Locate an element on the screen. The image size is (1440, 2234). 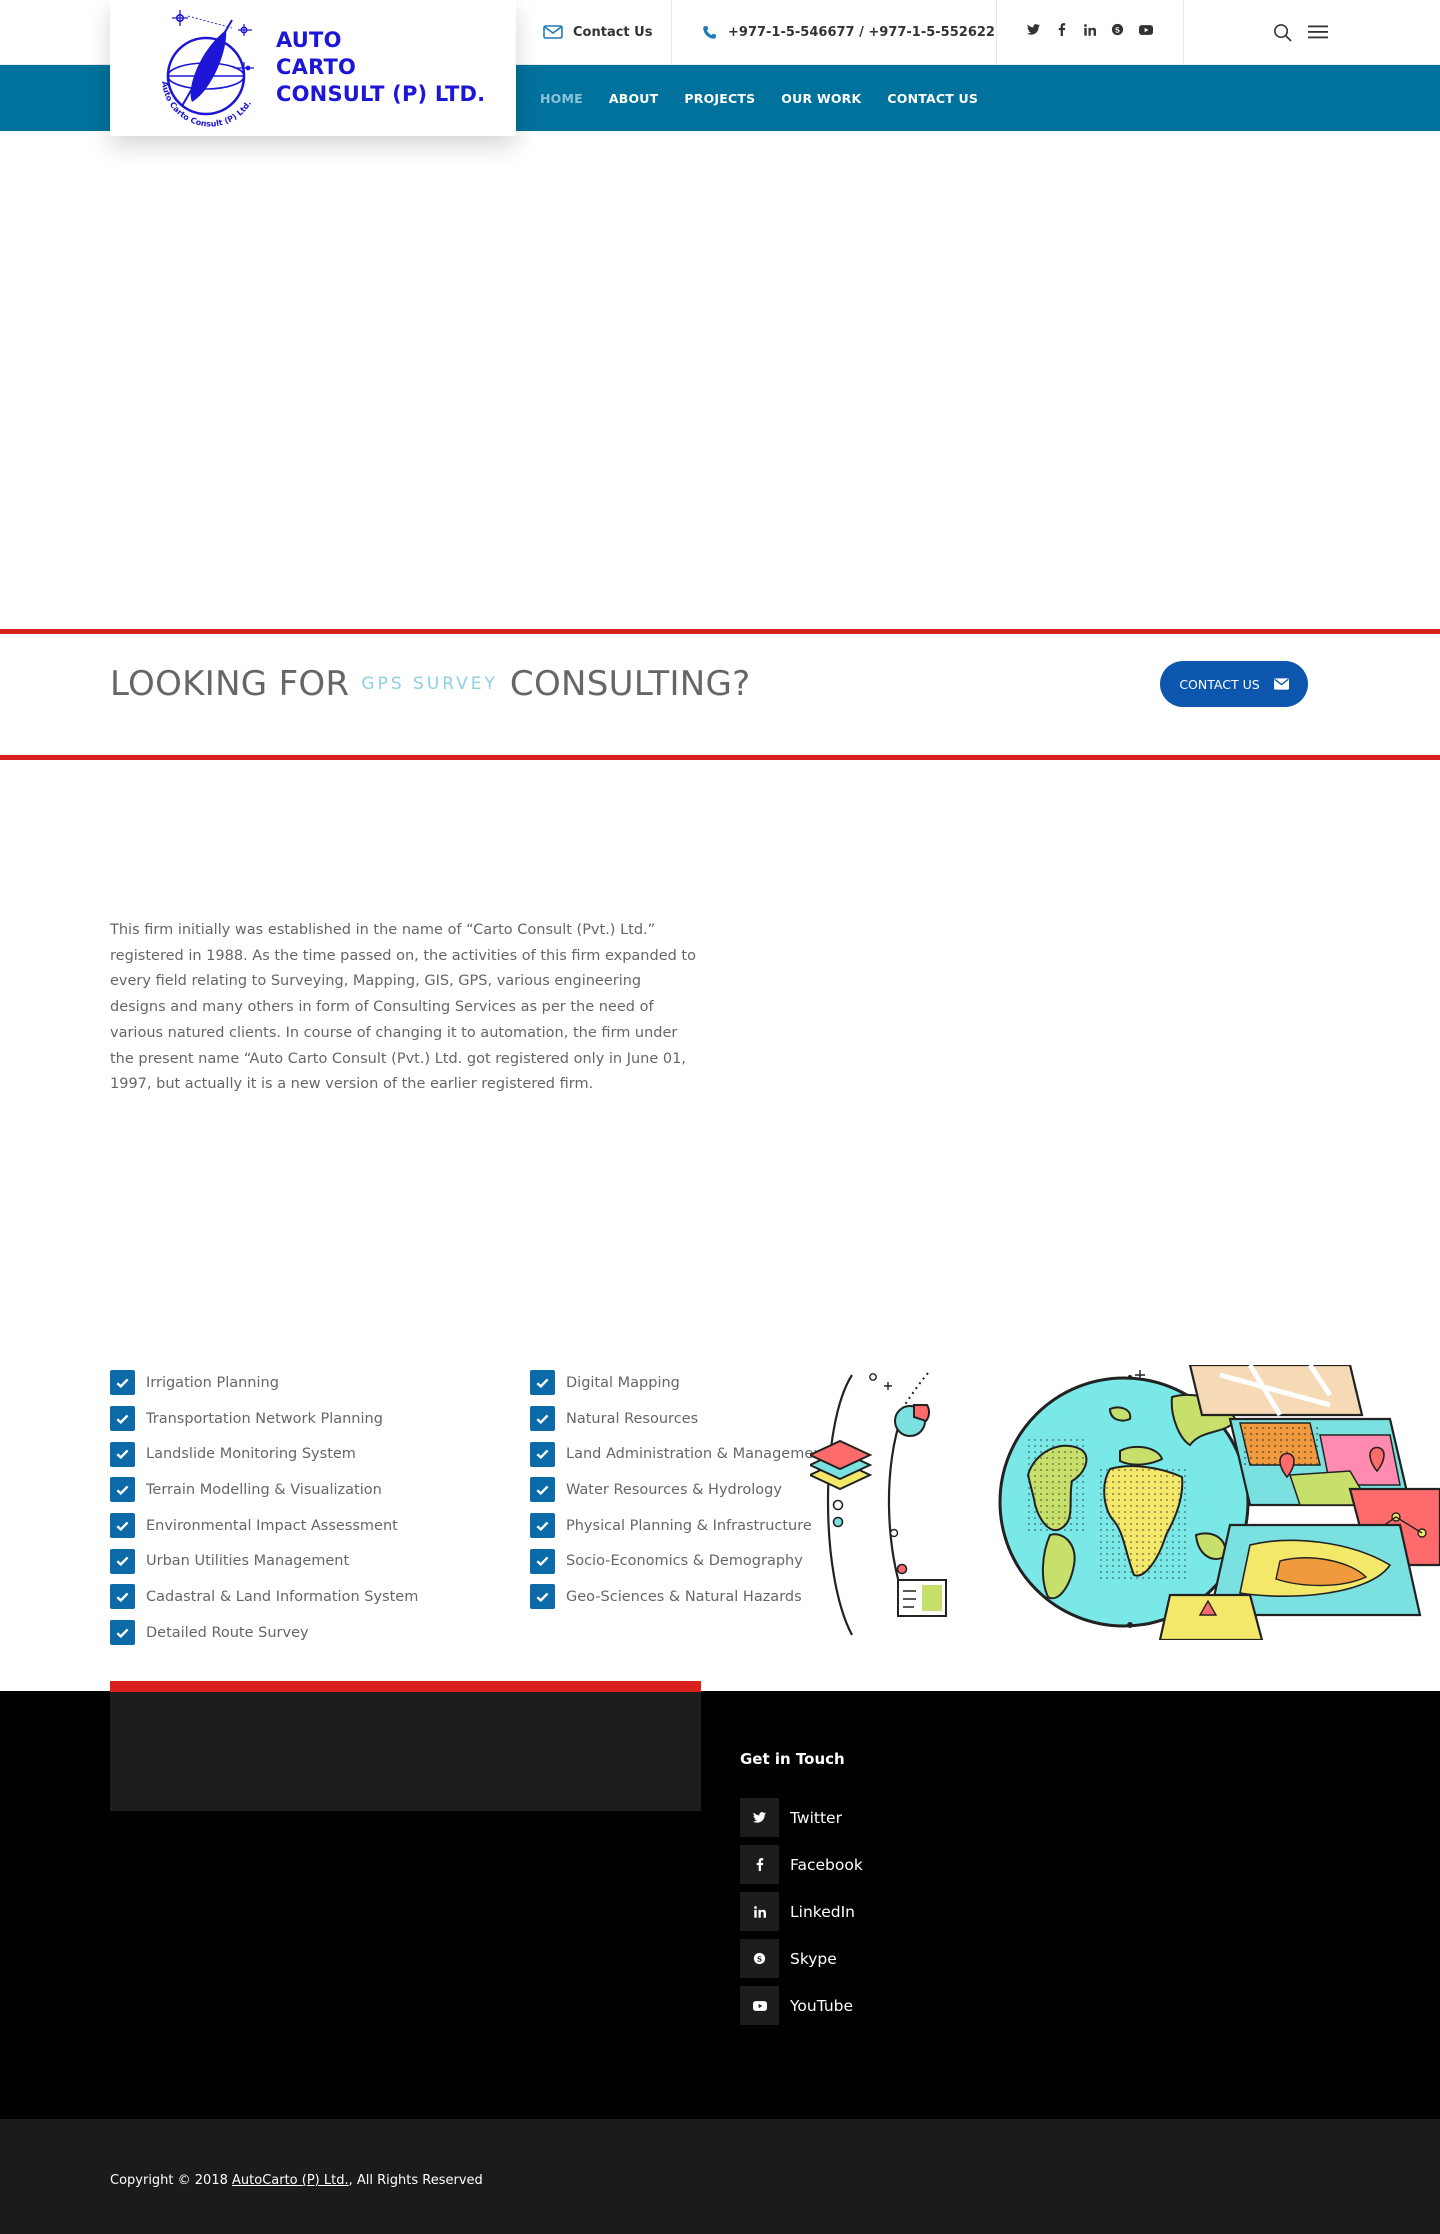
list-item: Physical Planning & Infrastructure is located at coordinates (679, 1526).